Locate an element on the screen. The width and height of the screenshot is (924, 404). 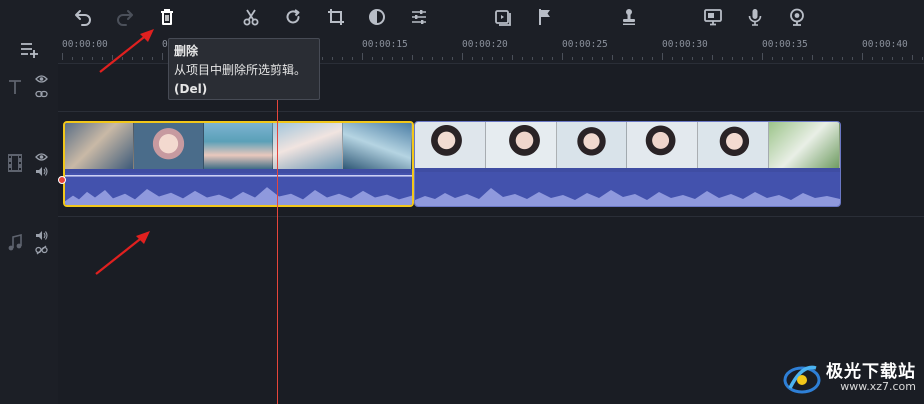
color-adjust-button is located at coordinates (377, 17).